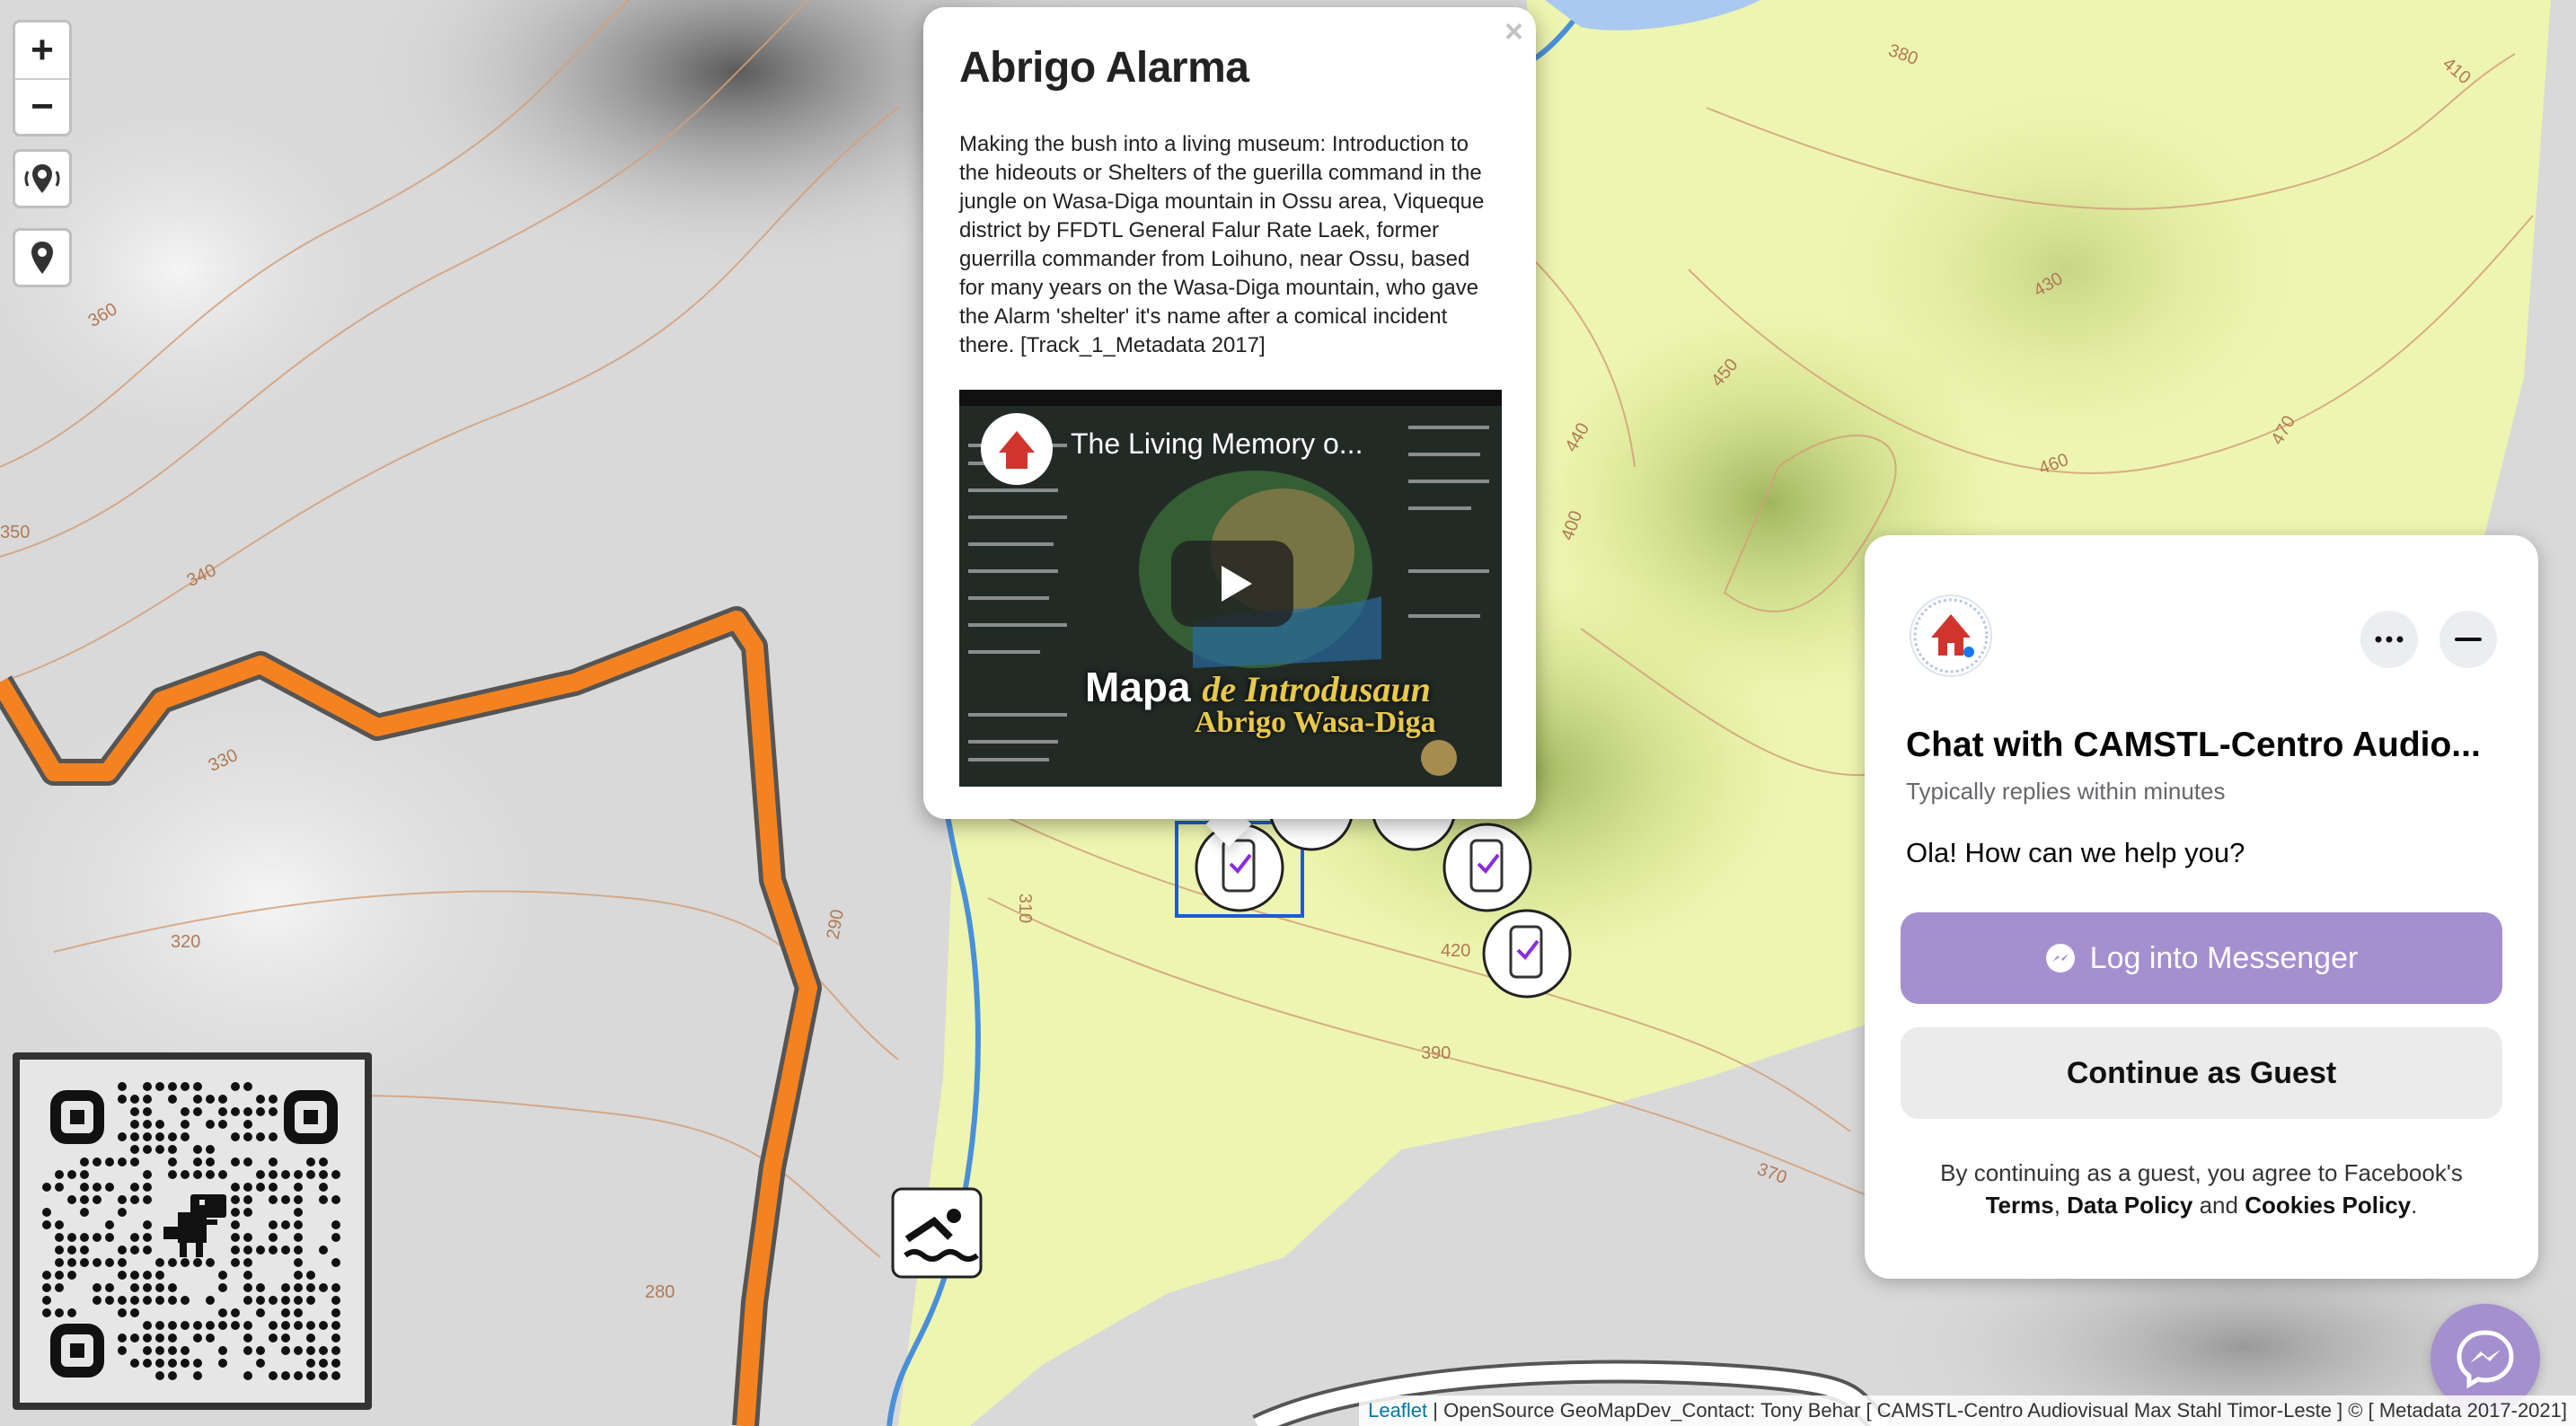 This screenshot has height=1426, width=2576. What do you see at coordinates (1258, 687) in the screenshot?
I see `video-caption: Mapa de Introdusaun` at bounding box center [1258, 687].